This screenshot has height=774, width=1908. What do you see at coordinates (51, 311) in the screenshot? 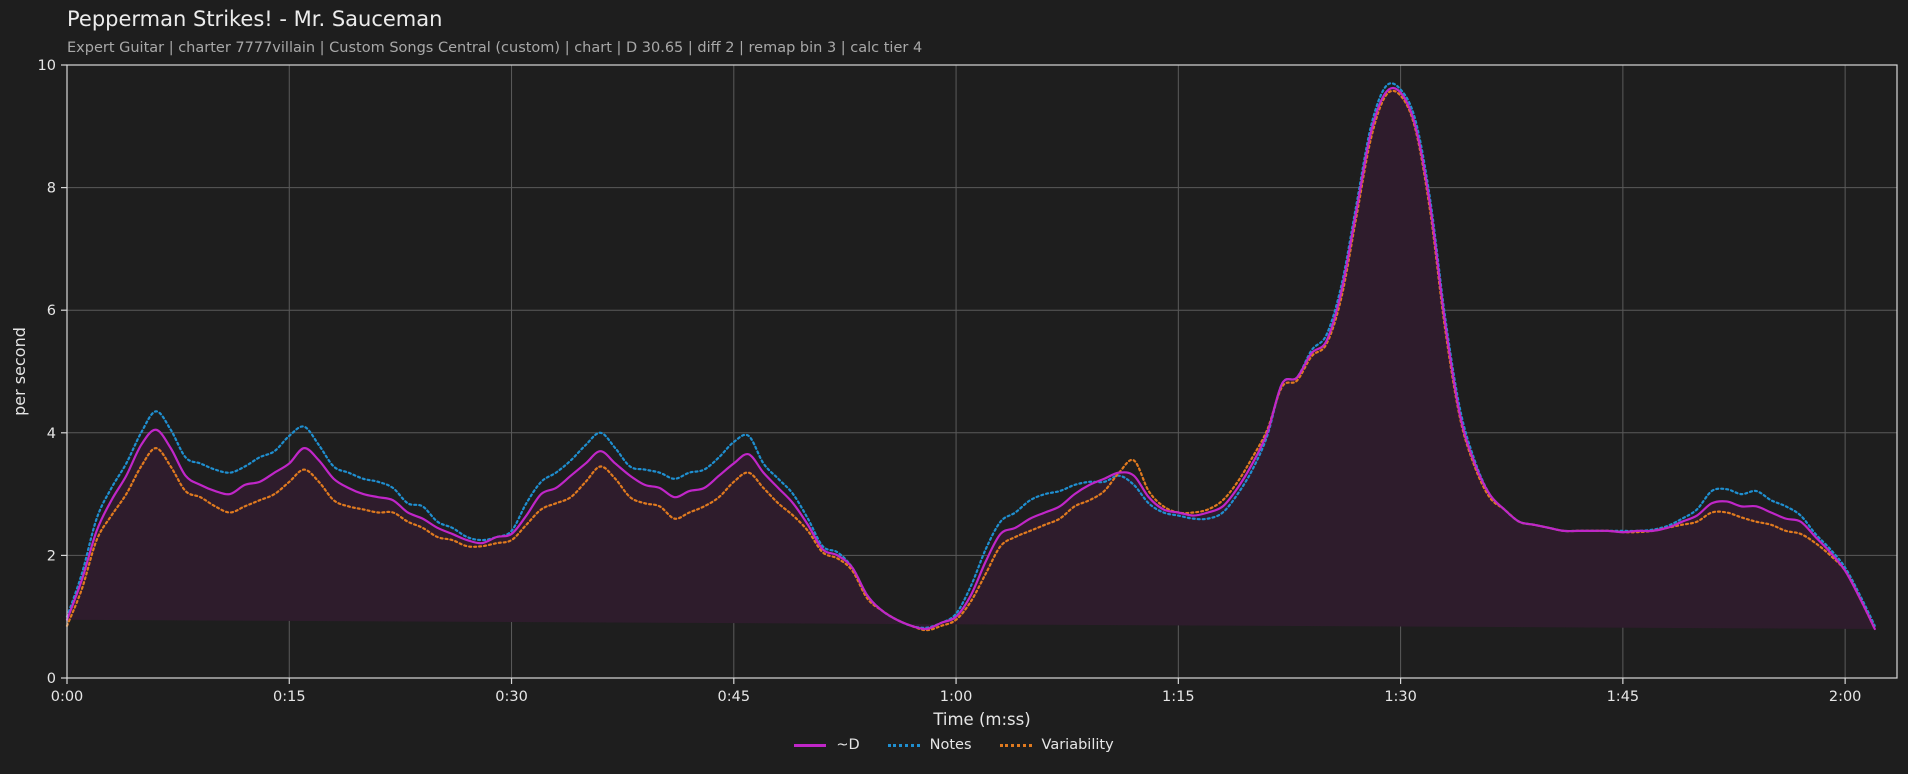
I see `y-tick-label-3: 6` at bounding box center [51, 311].